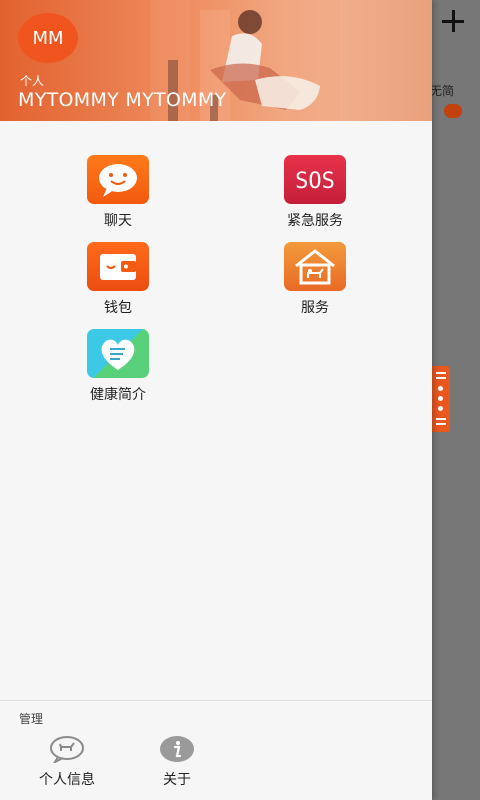 Image resolution: width=480 pixels, height=800 pixels. What do you see at coordinates (315, 266) in the screenshot?
I see `dog-house-icon` at bounding box center [315, 266].